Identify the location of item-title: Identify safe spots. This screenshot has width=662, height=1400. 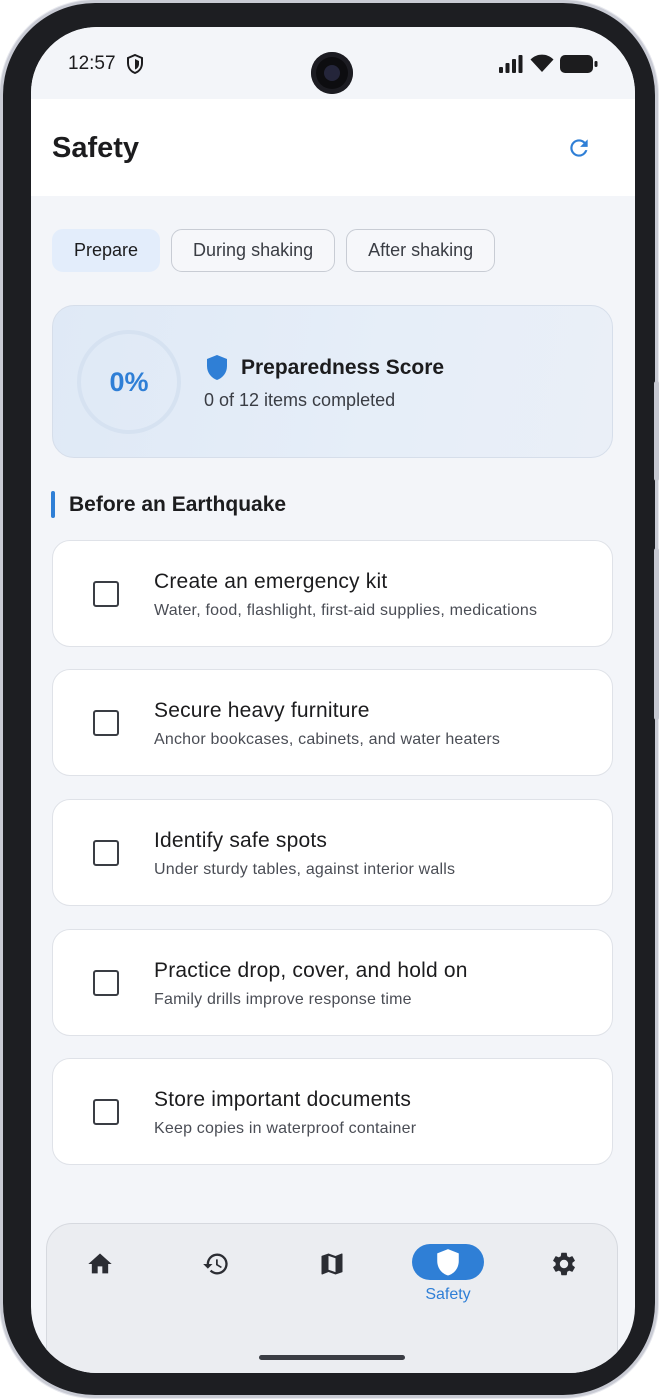
(241, 840).